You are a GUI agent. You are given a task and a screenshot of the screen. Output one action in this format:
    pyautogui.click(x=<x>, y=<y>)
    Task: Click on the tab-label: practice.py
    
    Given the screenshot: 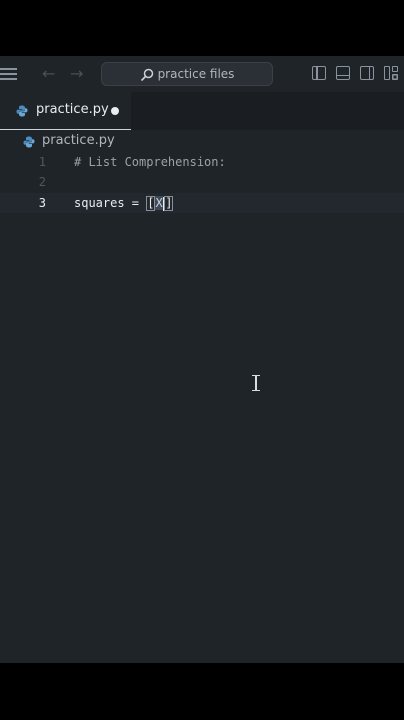 What is the action you would take?
    pyautogui.click(x=72, y=109)
    